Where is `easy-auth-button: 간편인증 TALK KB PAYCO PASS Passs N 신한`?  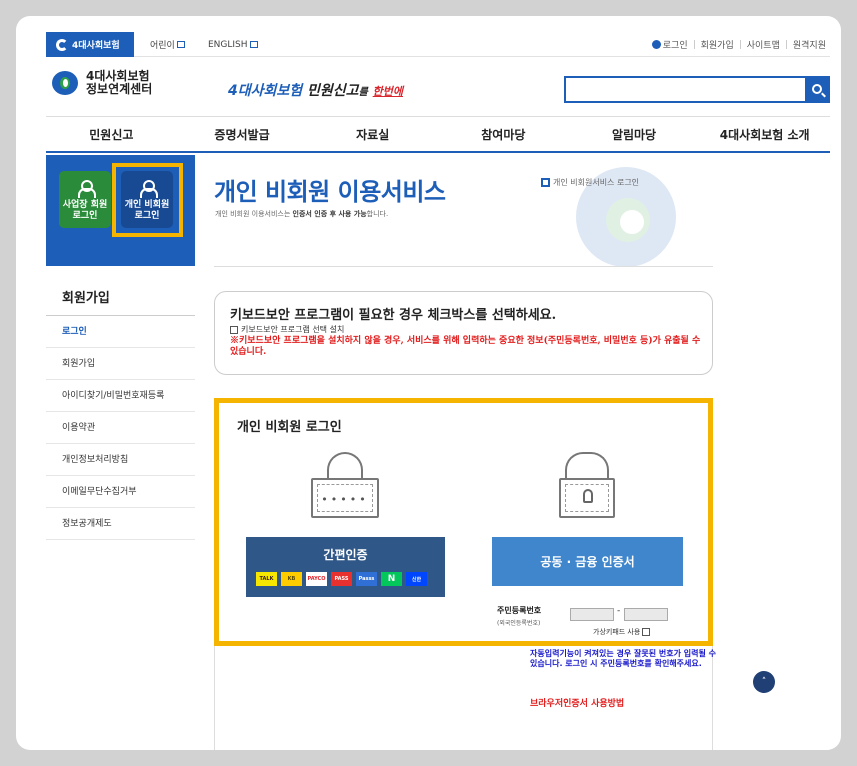 easy-auth-button: 간편인증 TALK KB PAYCO PASS Passs N 신한 is located at coordinates (345, 567).